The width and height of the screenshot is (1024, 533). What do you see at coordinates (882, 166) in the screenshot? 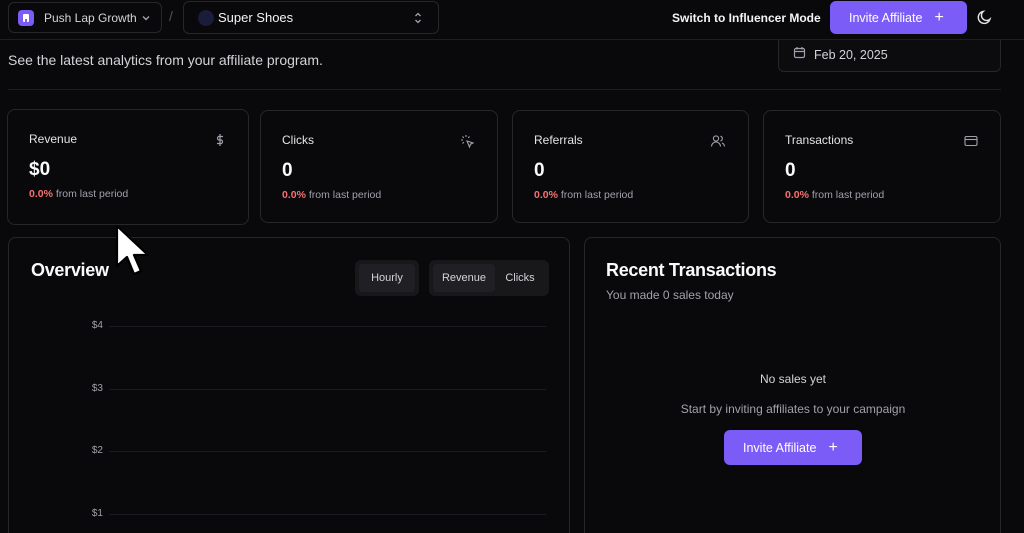
I see `stat-card-transactions: Transactions 0 0.0% from last period` at bounding box center [882, 166].